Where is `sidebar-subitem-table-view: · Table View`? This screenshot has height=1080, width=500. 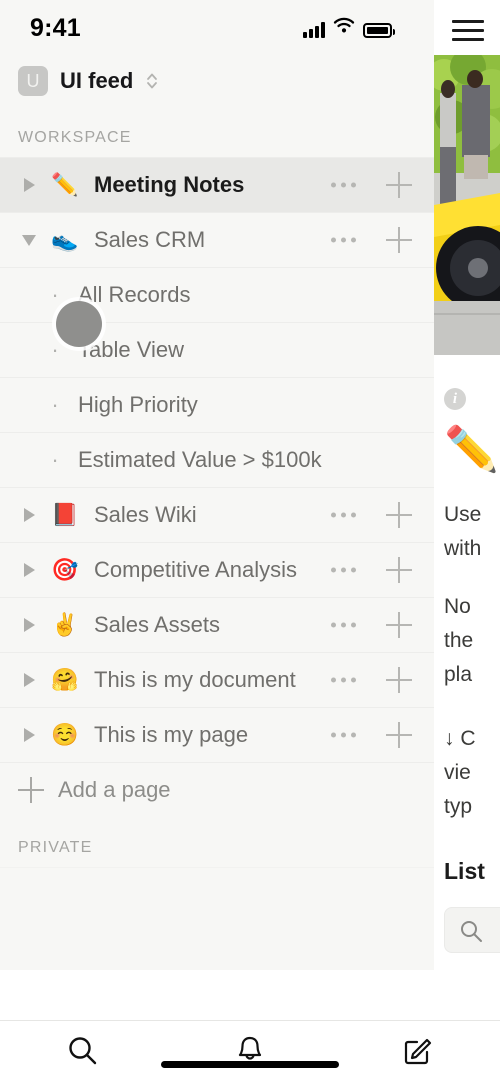 sidebar-subitem-table-view: · Table View is located at coordinates (217, 349).